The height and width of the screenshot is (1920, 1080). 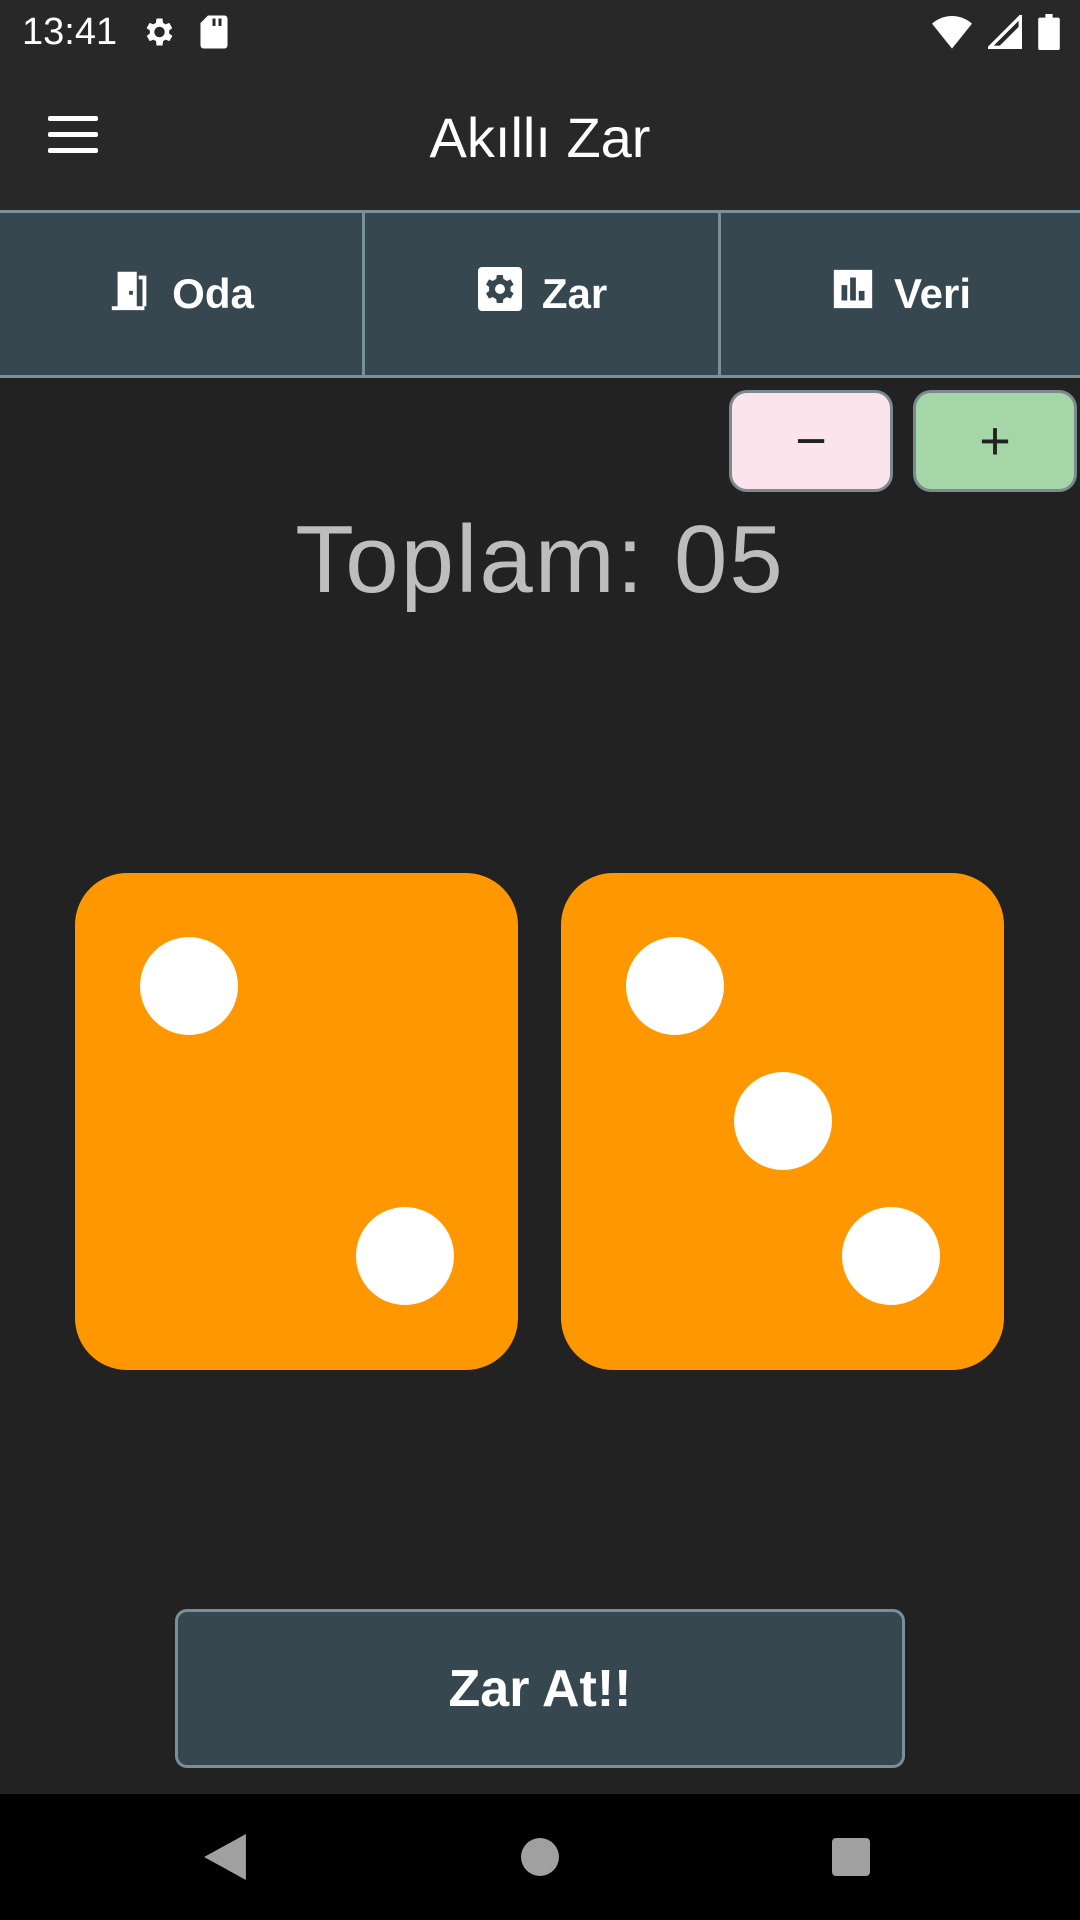 What do you see at coordinates (811, 441) in the screenshot?
I see `decrease-dice-button: −` at bounding box center [811, 441].